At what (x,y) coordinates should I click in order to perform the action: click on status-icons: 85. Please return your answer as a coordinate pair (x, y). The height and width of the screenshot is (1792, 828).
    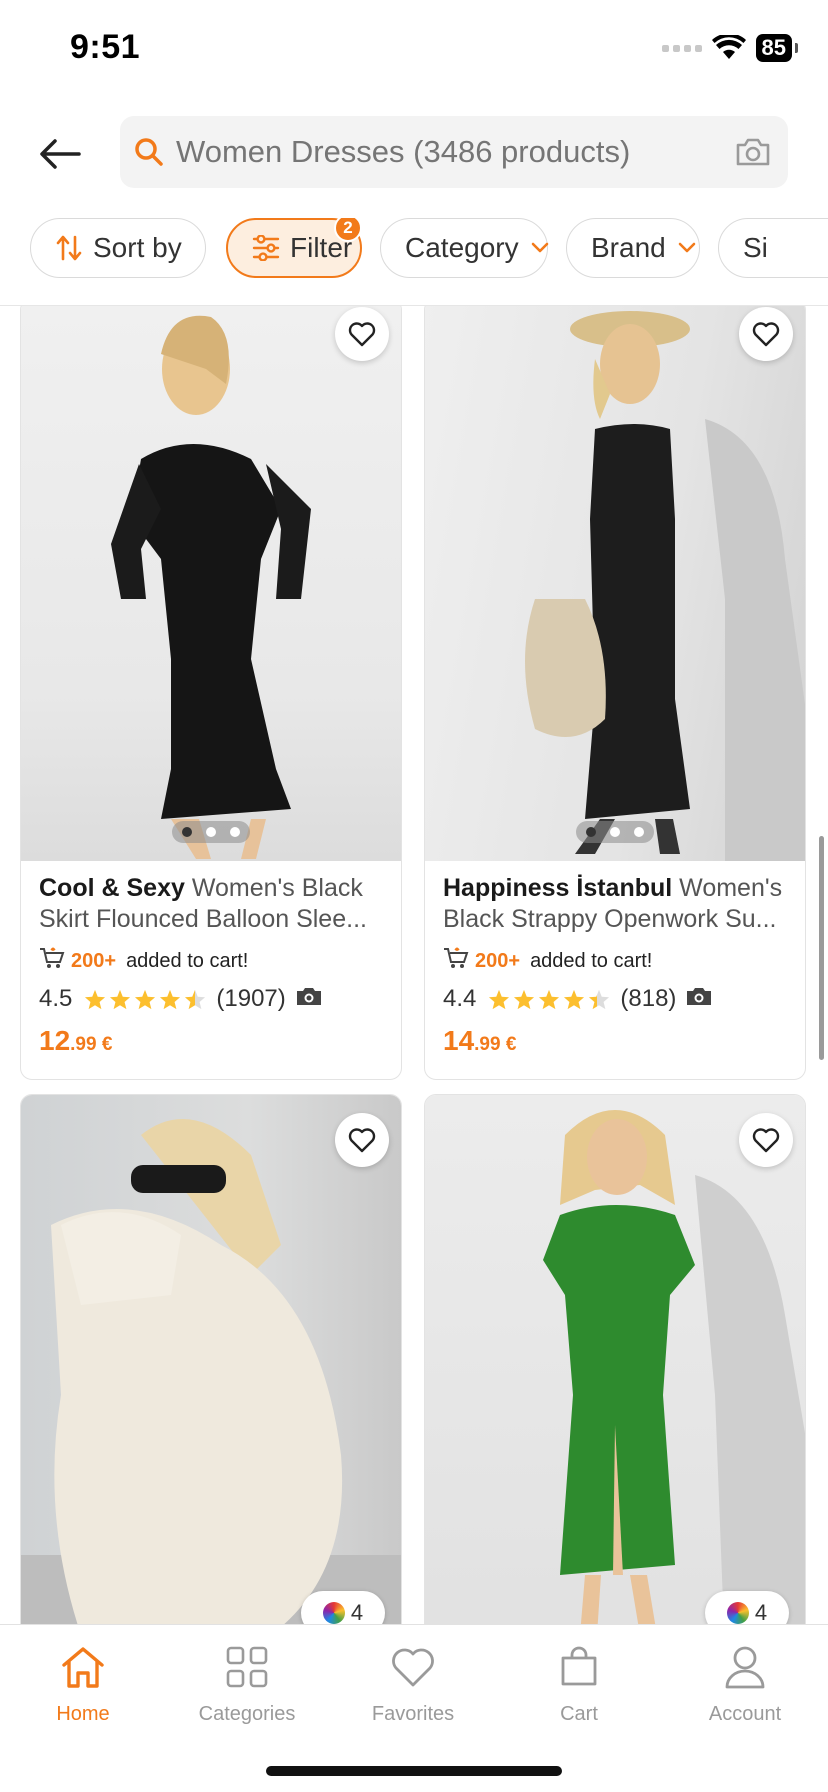
    Looking at the image, I should click on (730, 48).